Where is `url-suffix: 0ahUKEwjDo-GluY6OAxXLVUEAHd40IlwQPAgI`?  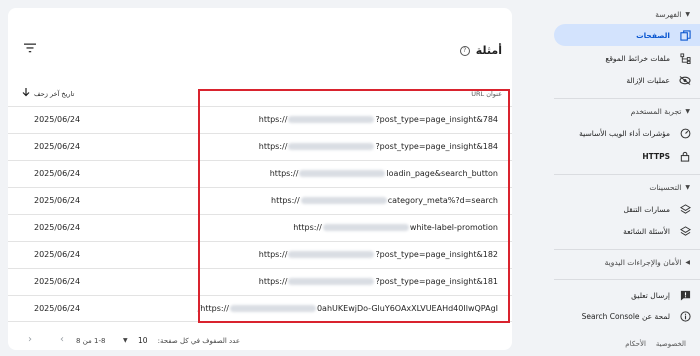
url-suffix: 0ahUKEwjDo-GluY6OAxXLVUEAHd40IlwQPAgI is located at coordinates (407, 308).